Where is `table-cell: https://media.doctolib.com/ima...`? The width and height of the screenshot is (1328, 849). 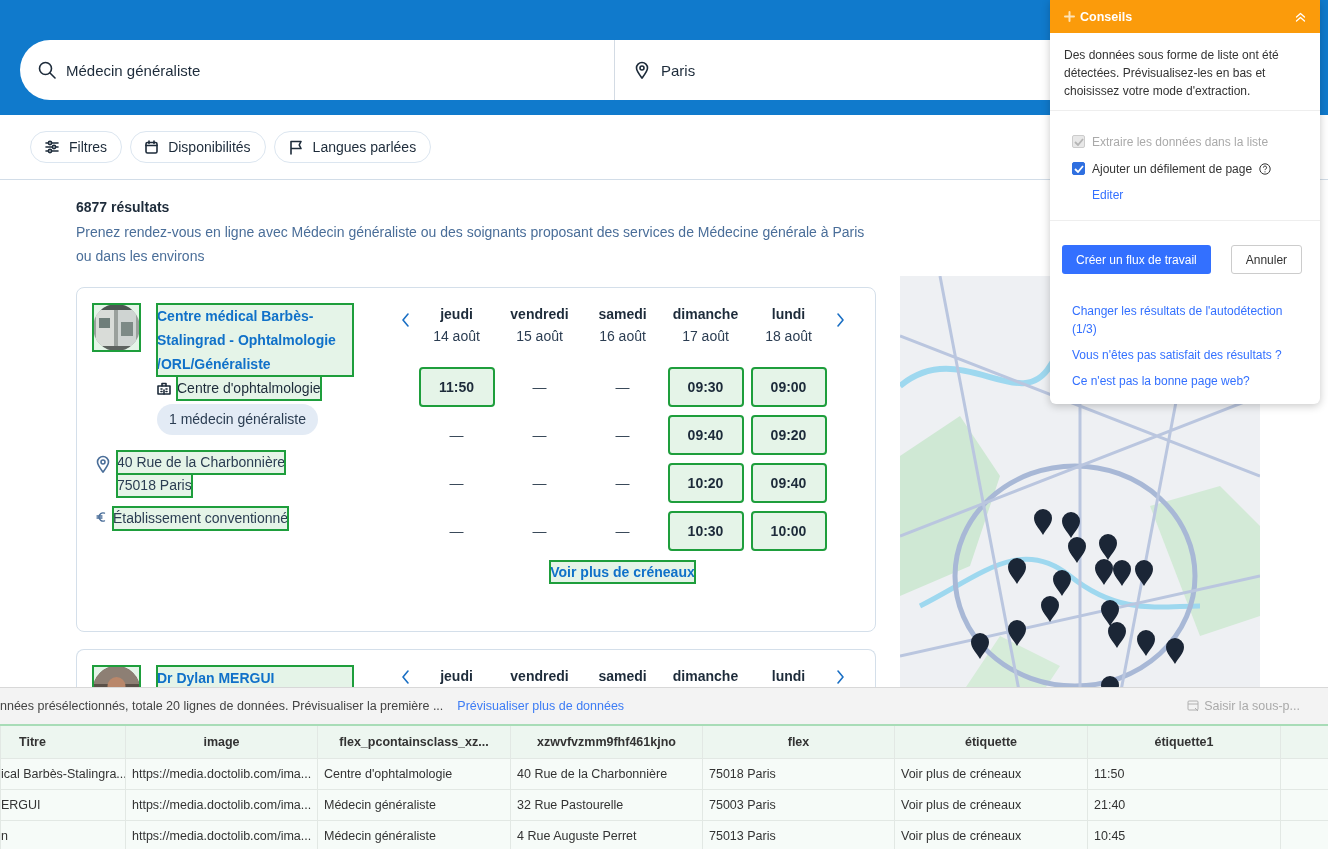
table-cell: https://media.doctolib.com/ima... is located at coordinates (221, 805).